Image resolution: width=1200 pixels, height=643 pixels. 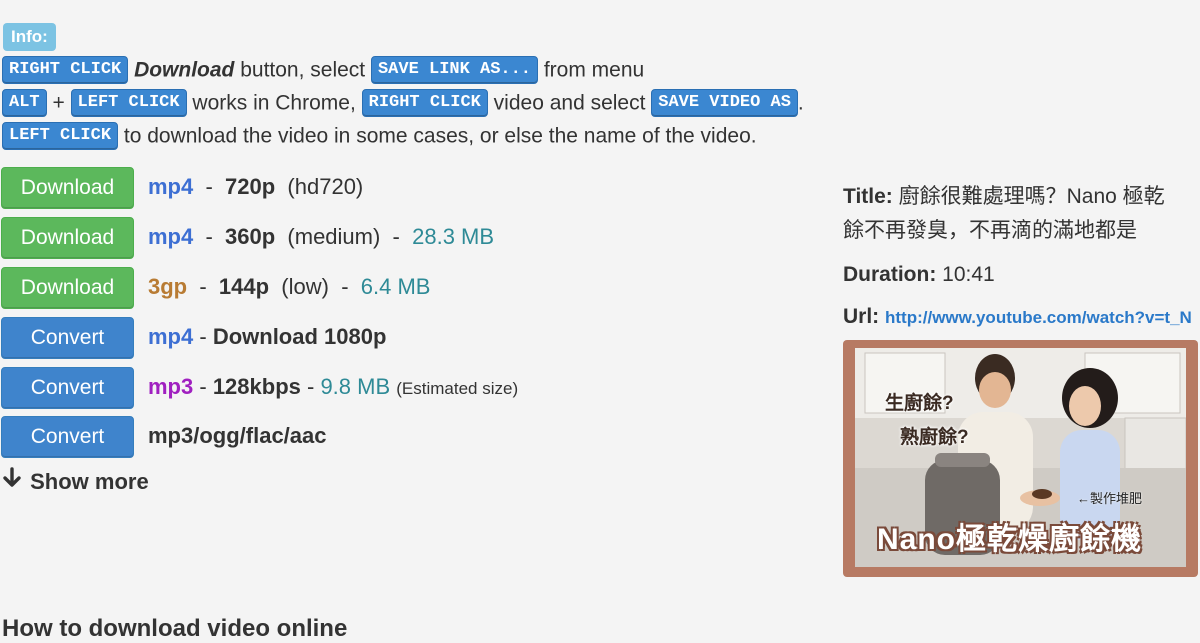 I want to click on convert-label: Download 1080p, so click(x=299, y=336).